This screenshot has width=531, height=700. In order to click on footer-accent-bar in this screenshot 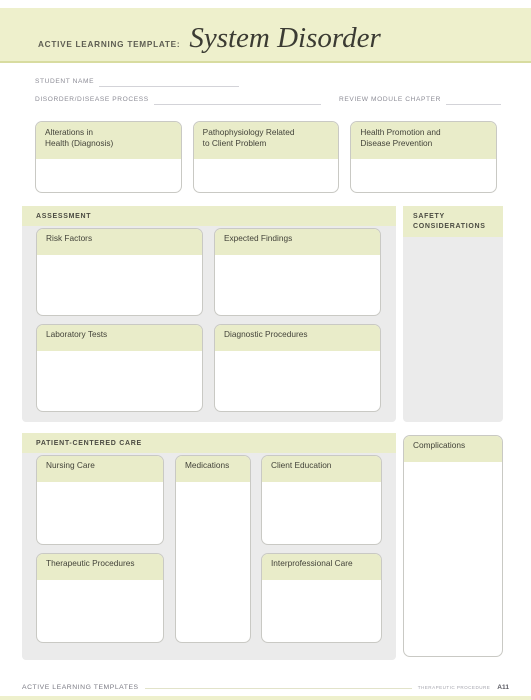, I will do `click(265, 698)`.